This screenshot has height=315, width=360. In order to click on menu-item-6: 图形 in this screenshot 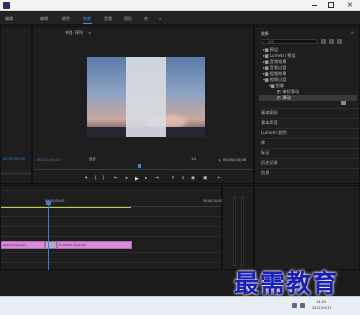, I will do `click(128, 19)`.